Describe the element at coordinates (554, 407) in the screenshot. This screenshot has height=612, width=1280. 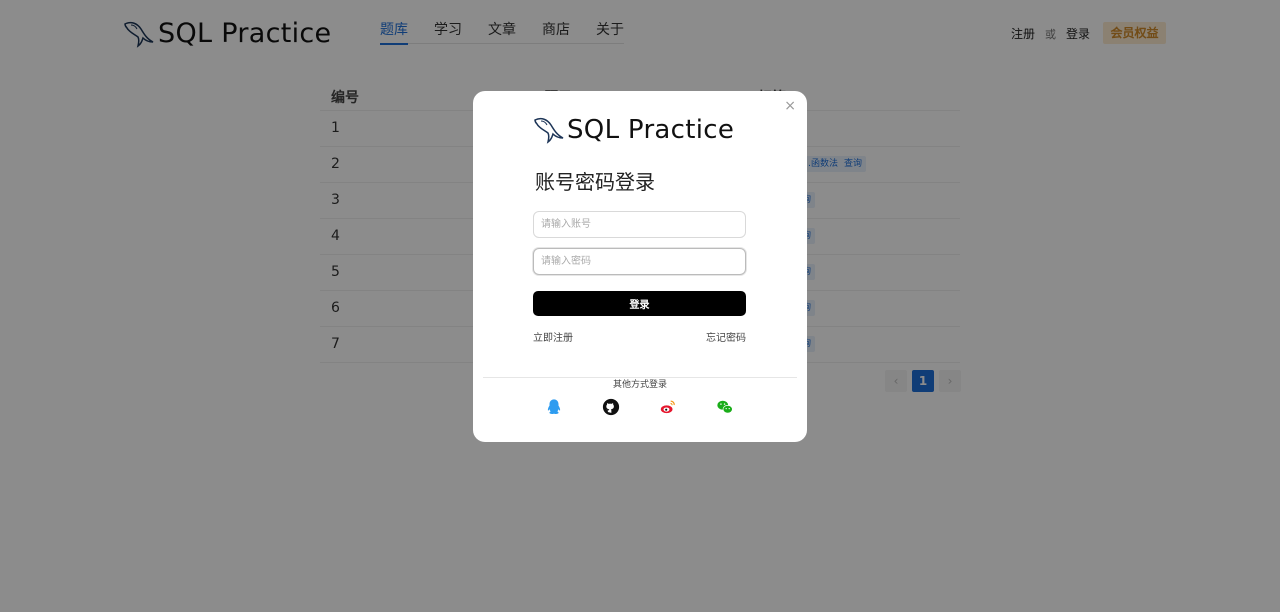
I see `qq-icon` at that location.